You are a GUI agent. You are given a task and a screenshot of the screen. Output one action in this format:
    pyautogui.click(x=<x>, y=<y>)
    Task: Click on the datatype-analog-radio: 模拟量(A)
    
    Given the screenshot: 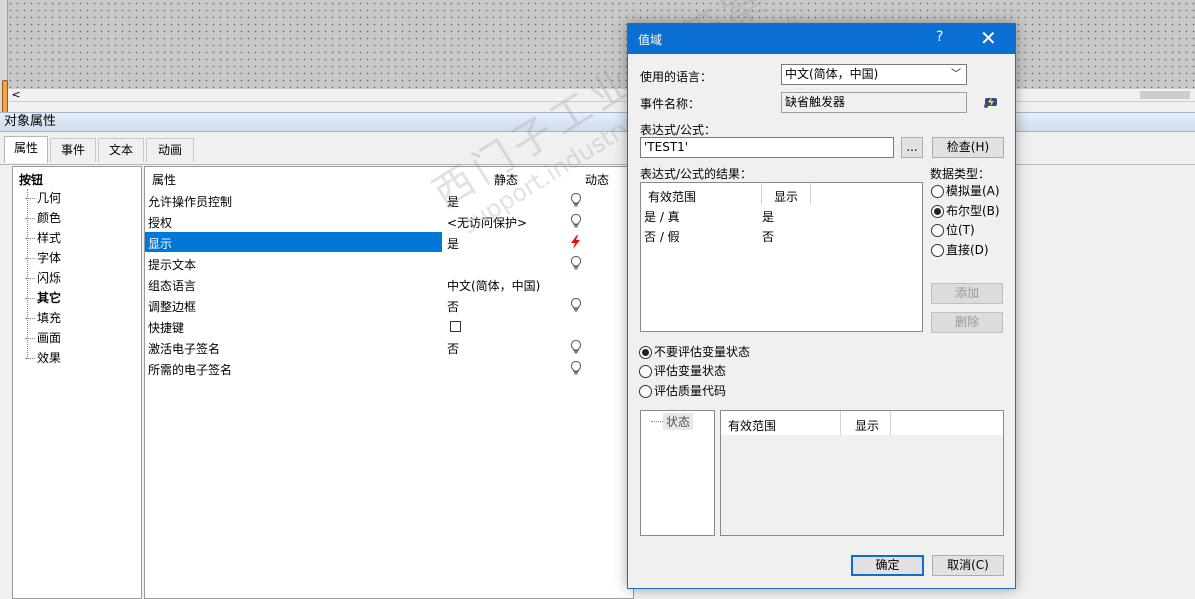 What is the action you would take?
    pyautogui.click(x=965, y=191)
    